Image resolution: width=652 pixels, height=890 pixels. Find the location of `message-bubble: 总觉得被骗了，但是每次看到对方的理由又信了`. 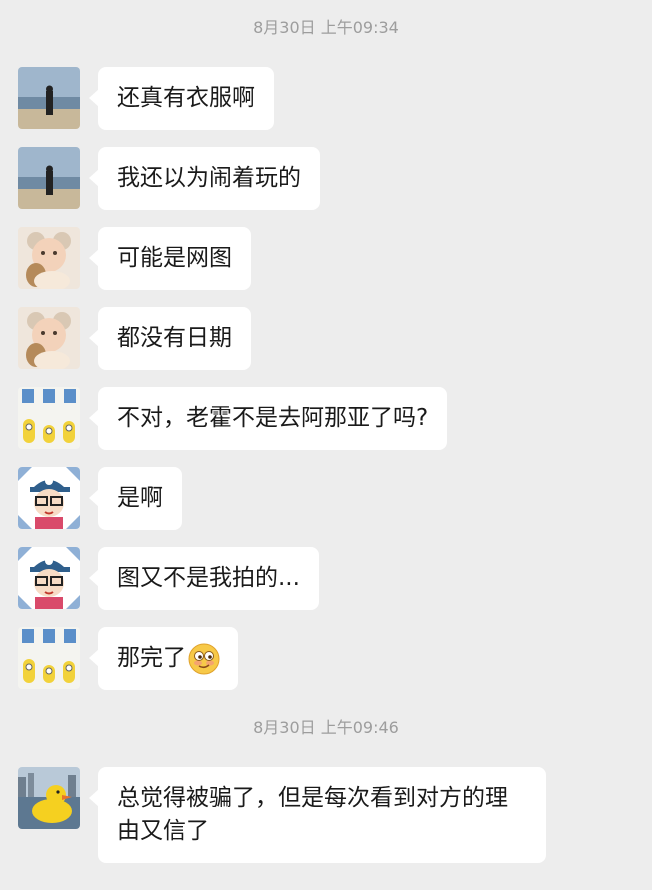

message-bubble: 总觉得被骗了，但是每次看到对方的理由又信了 is located at coordinates (317, 815).